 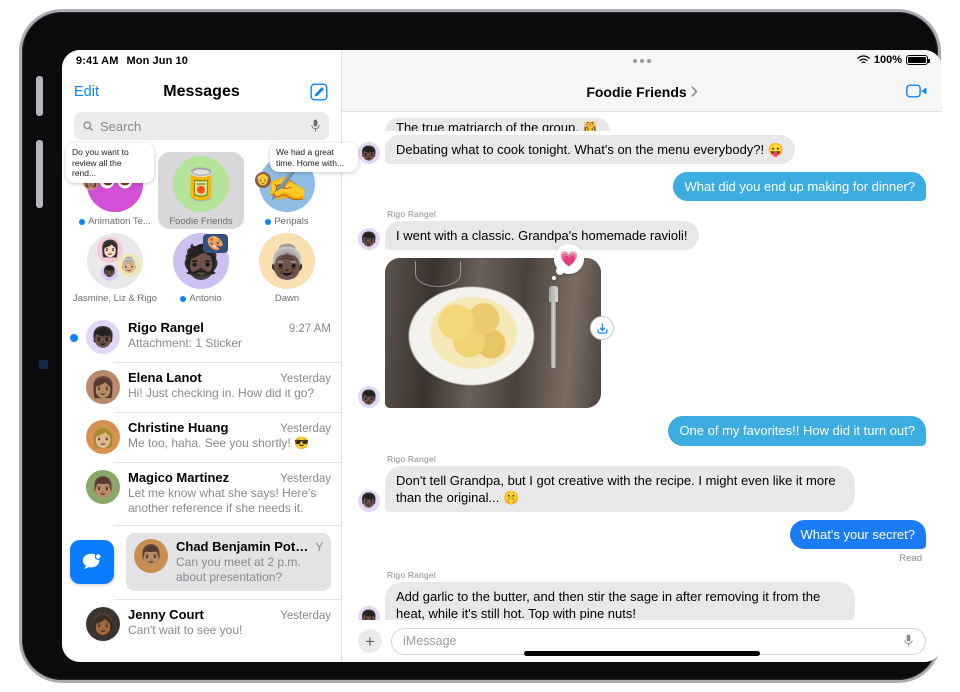 I want to click on message-bubble: What's your secret?, so click(x=857, y=534).